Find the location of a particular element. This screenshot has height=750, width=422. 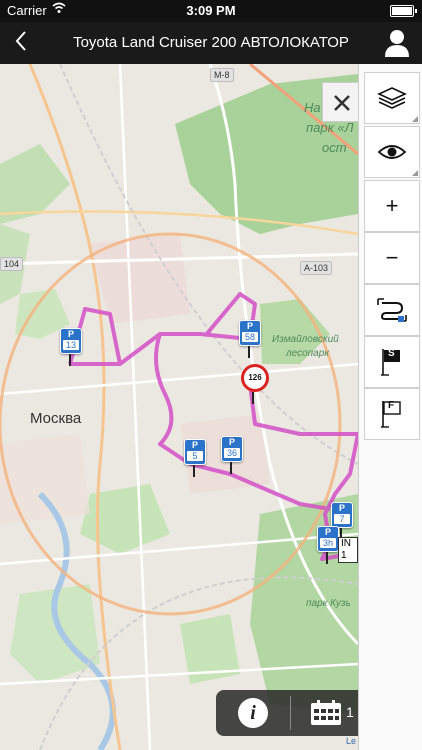

vehicle-title: Toyota Land Cruiser 200 АВТОЛОКАТОР is located at coordinates (211, 42).